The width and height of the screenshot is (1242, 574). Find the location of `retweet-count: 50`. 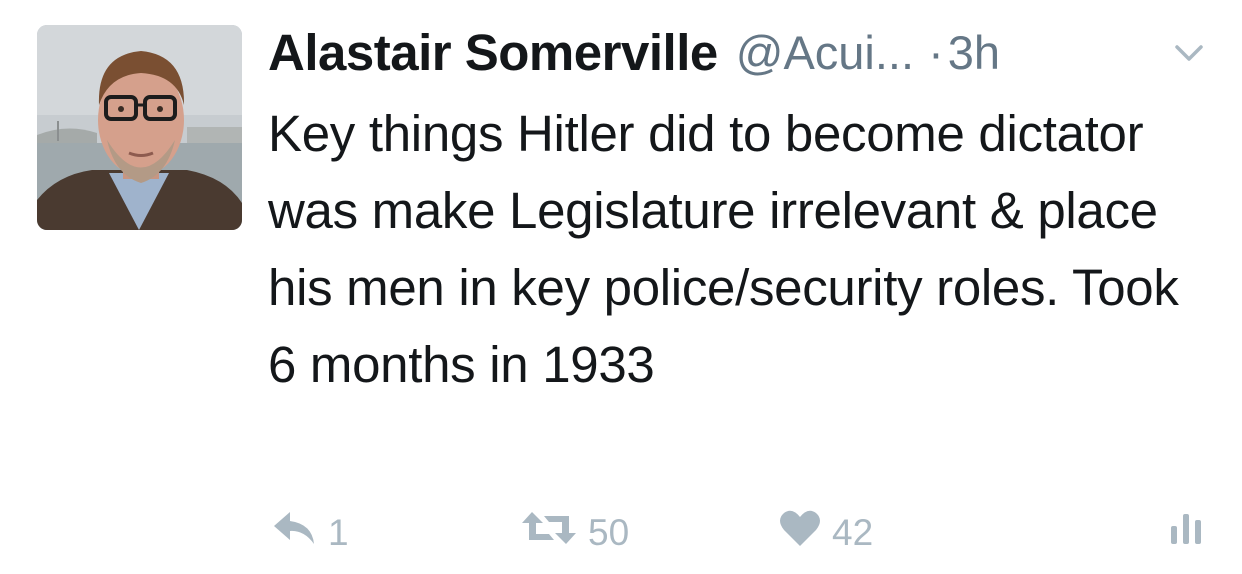

retweet-count: 50 is located at coordinates (609, 532).